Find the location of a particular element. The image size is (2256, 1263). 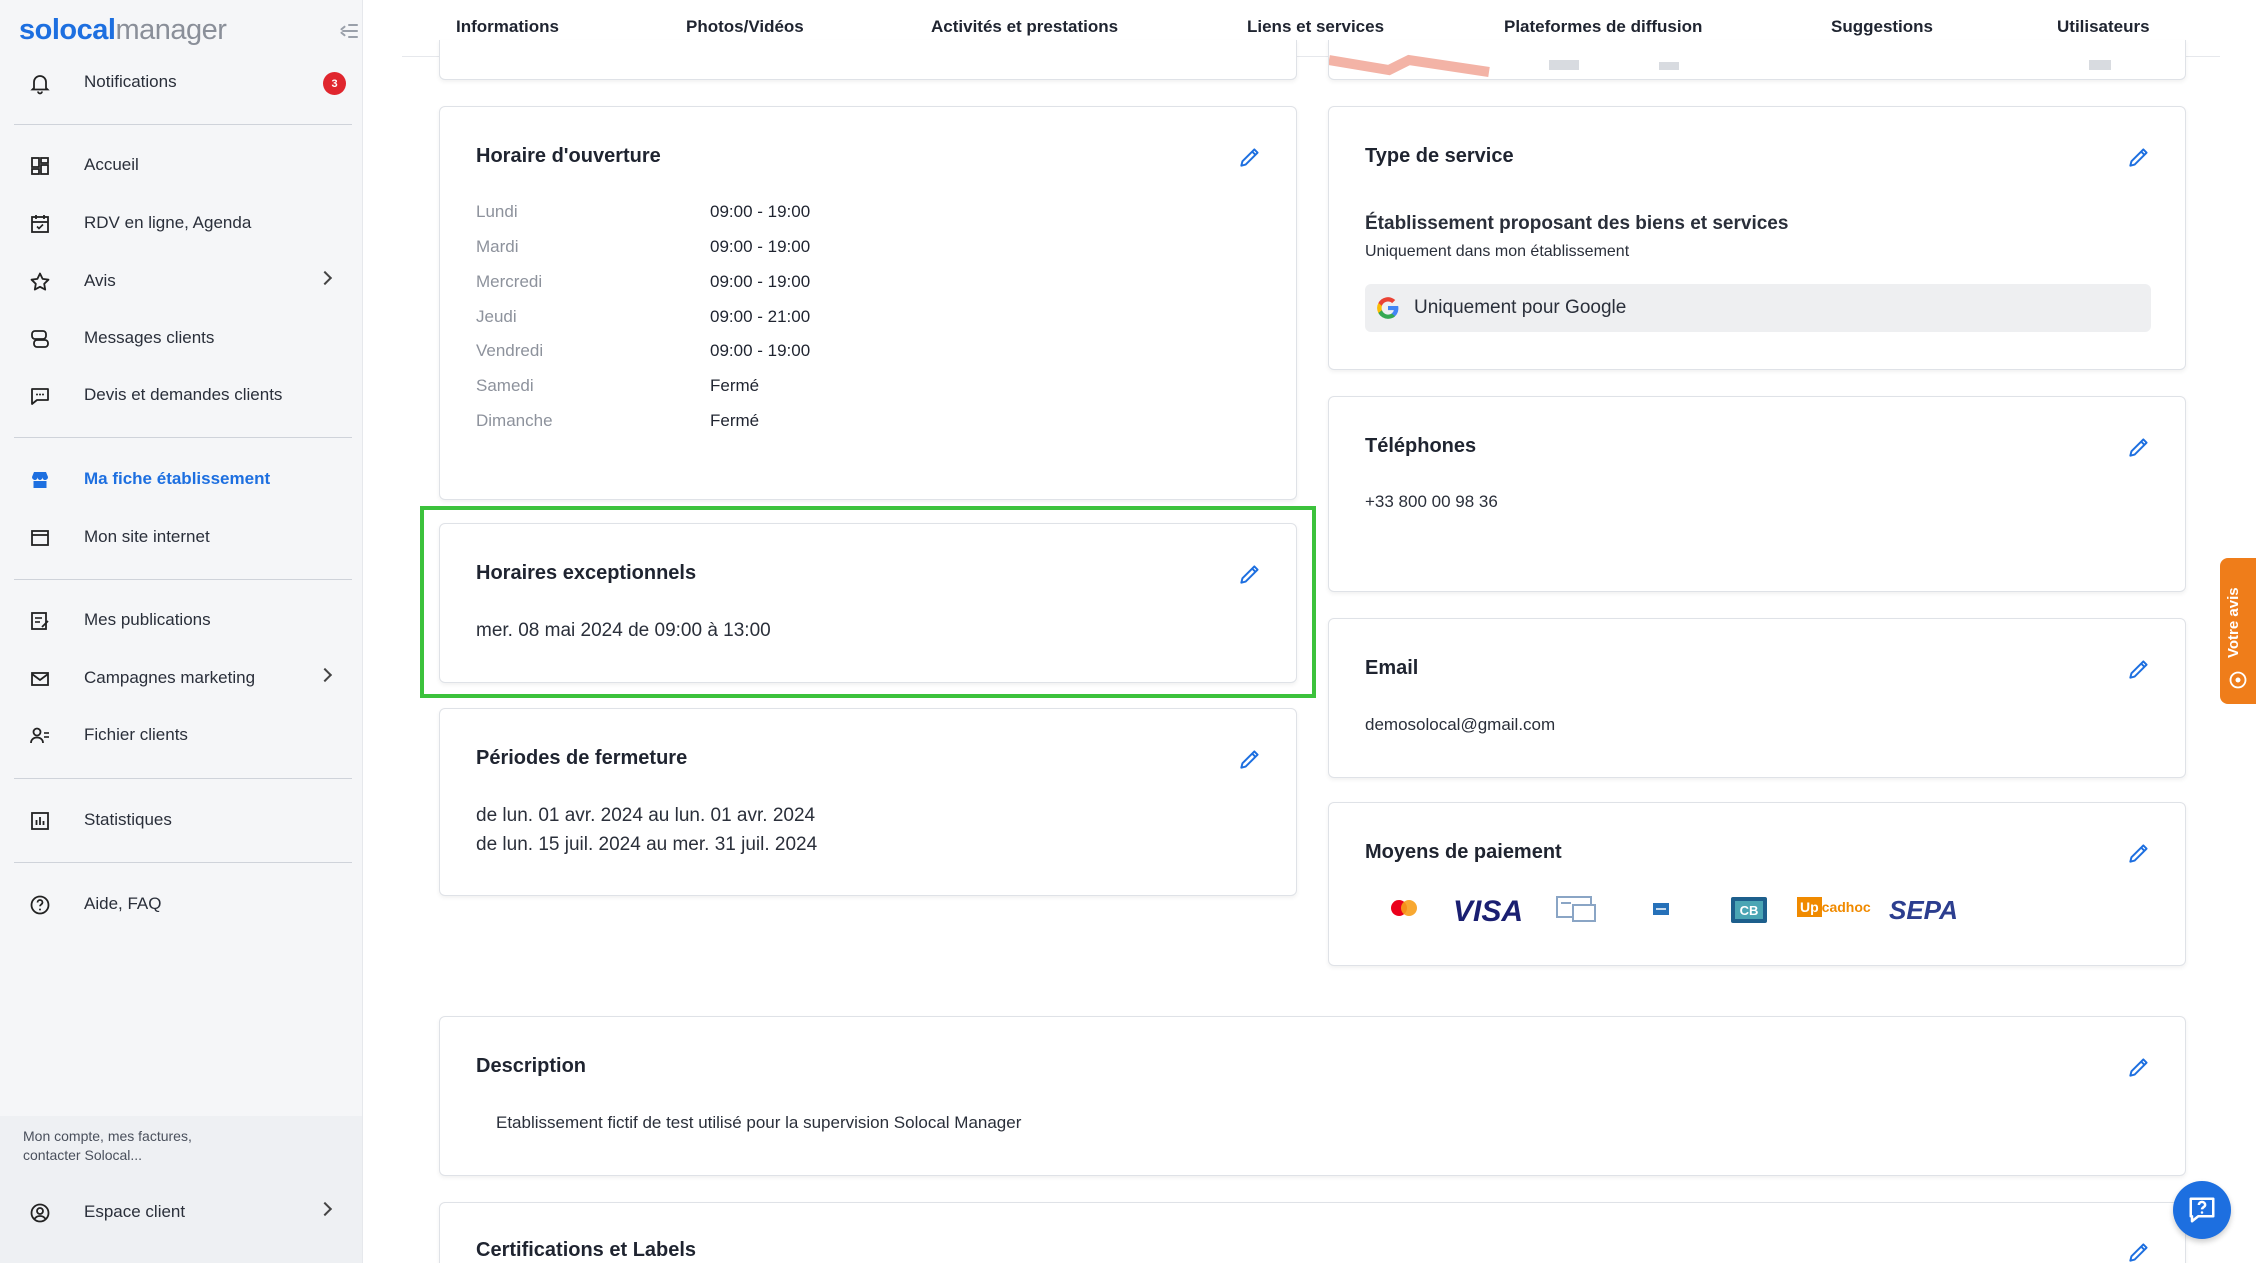

google-only-text: Uniquement pour Google is located at coordinates (1520, 307).